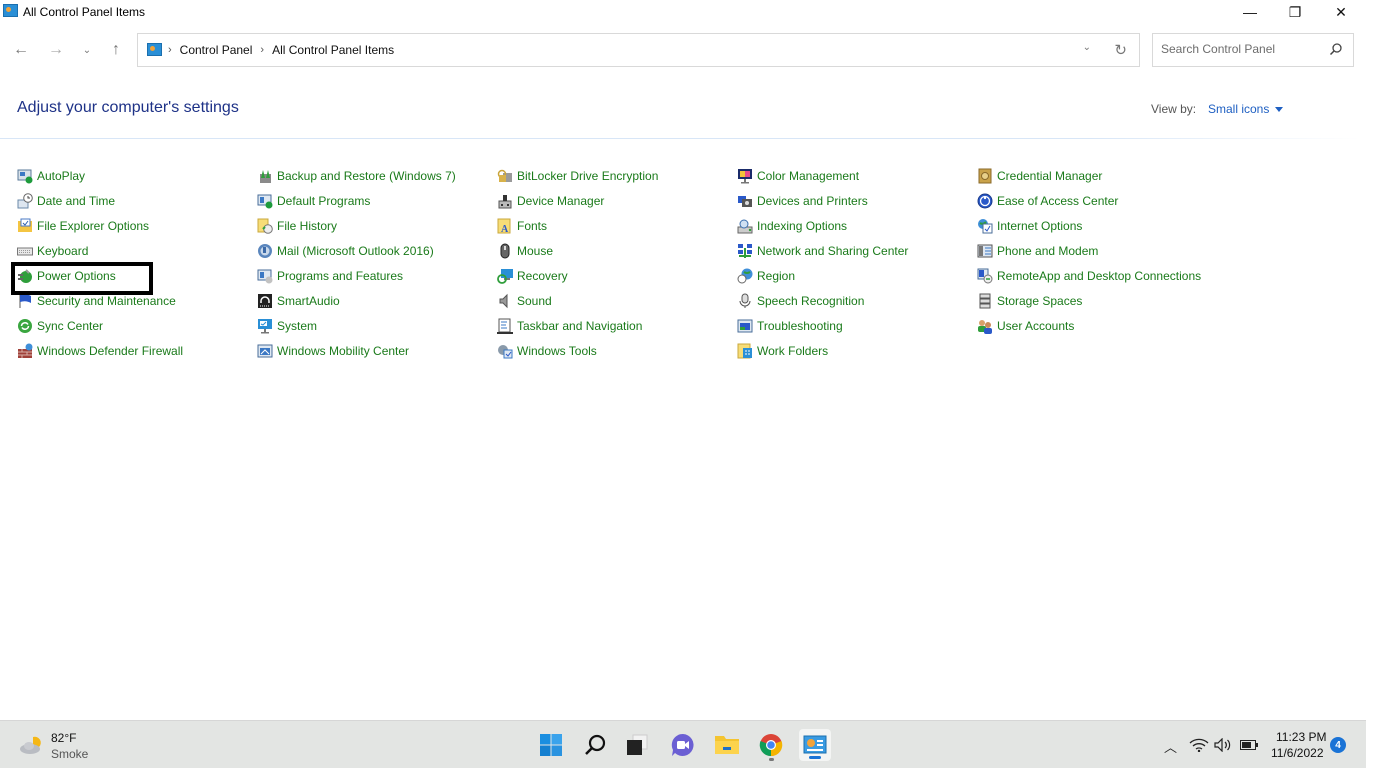 The width and height of the screenshot is (1374, 784). Describe the element at coordinates (1336, 49) in the screenshot. I see `search-icon` at that location.